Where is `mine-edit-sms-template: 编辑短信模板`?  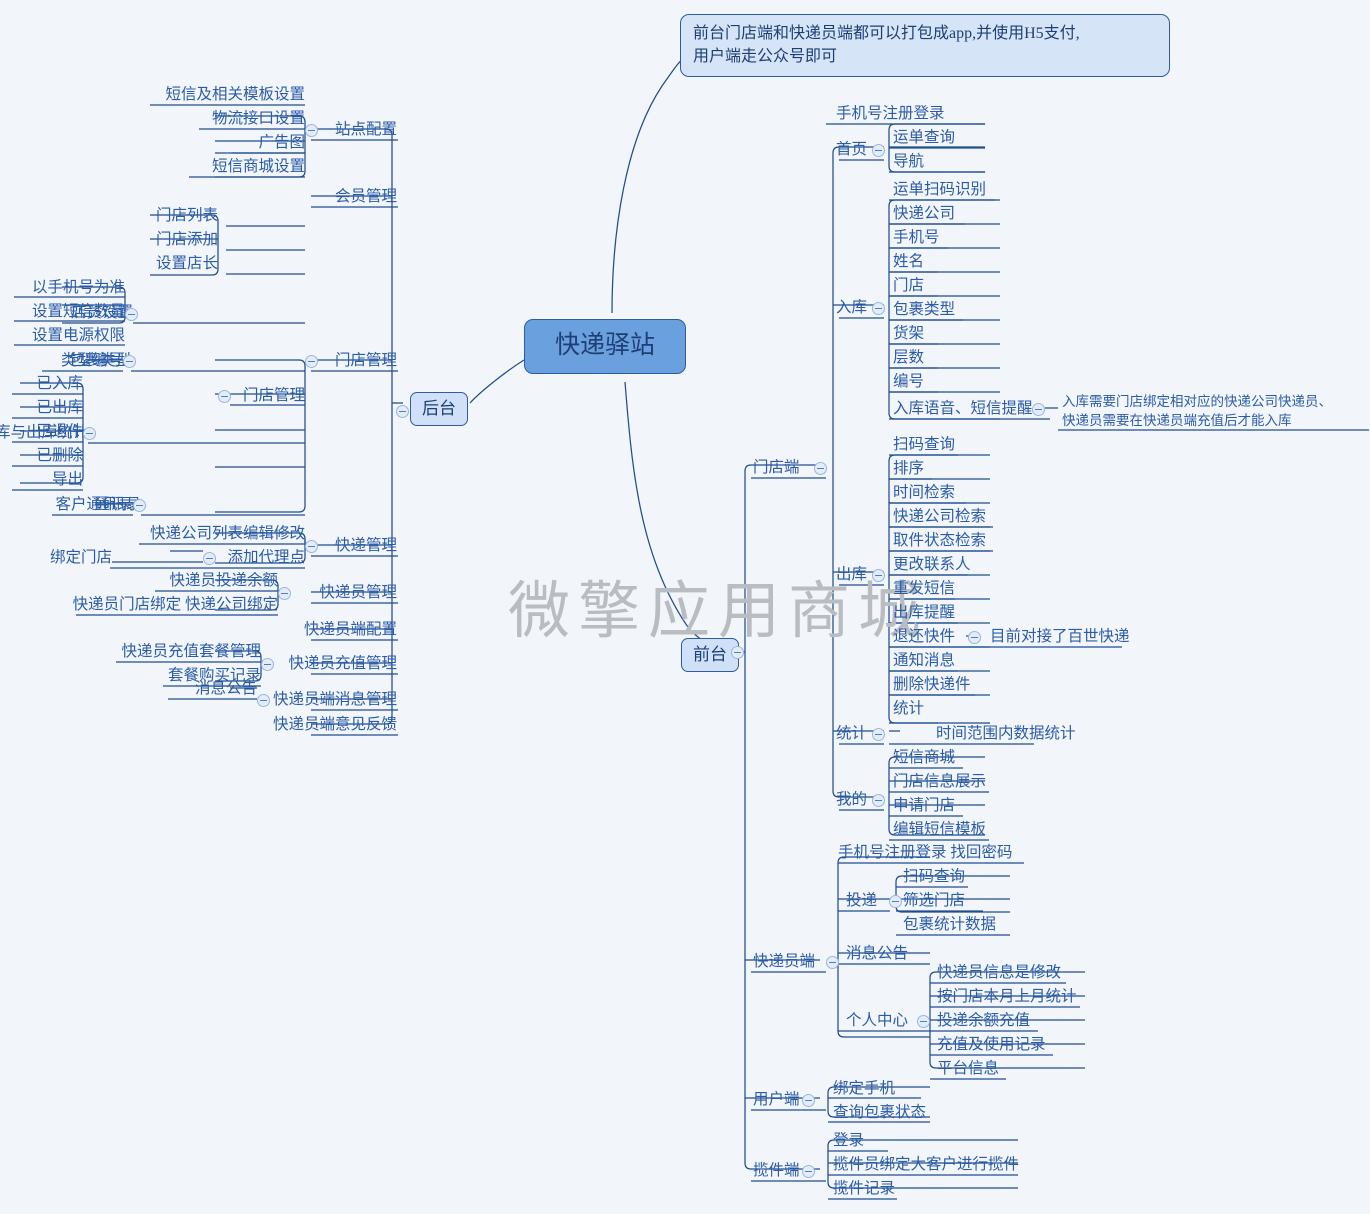 mine-edit-sms-template: 编辑短信模板 is located at coordinates (939, 830).